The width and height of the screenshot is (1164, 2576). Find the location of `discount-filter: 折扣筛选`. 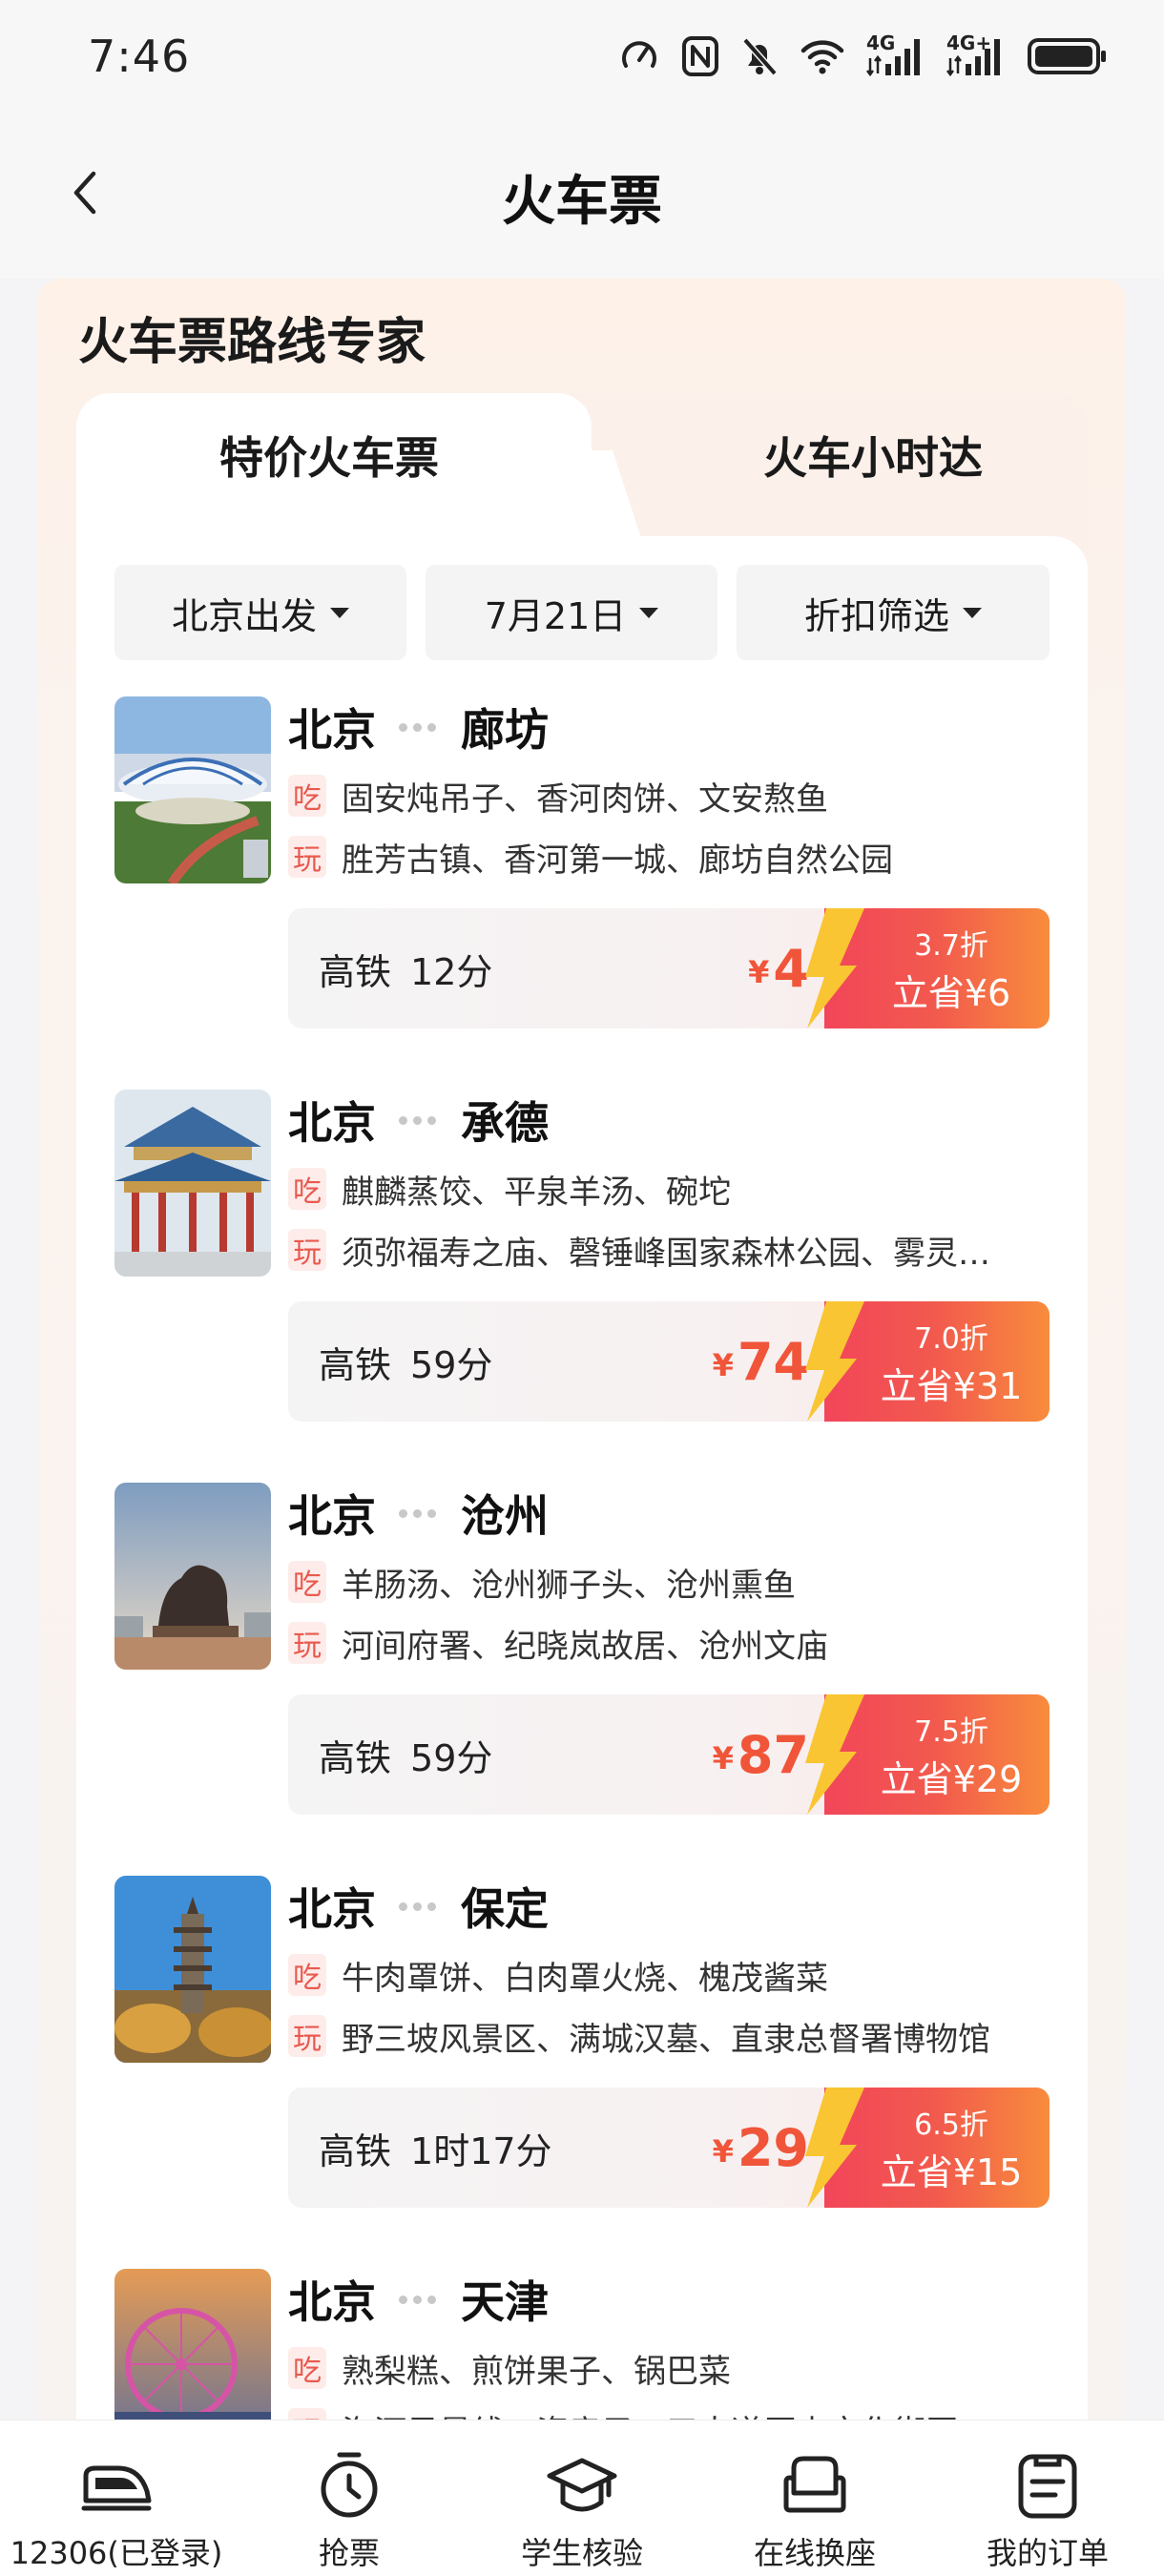

discount-filter: 折扣筛选 is located at coordinates (894, 612).